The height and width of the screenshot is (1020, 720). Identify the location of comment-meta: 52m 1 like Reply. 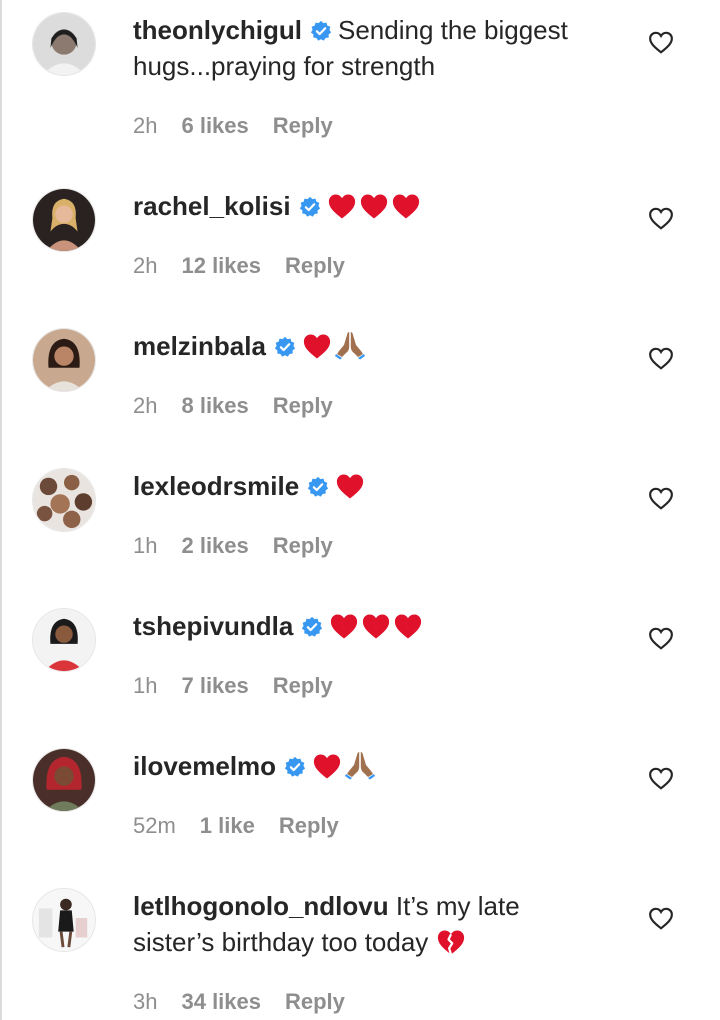
(236, 826).